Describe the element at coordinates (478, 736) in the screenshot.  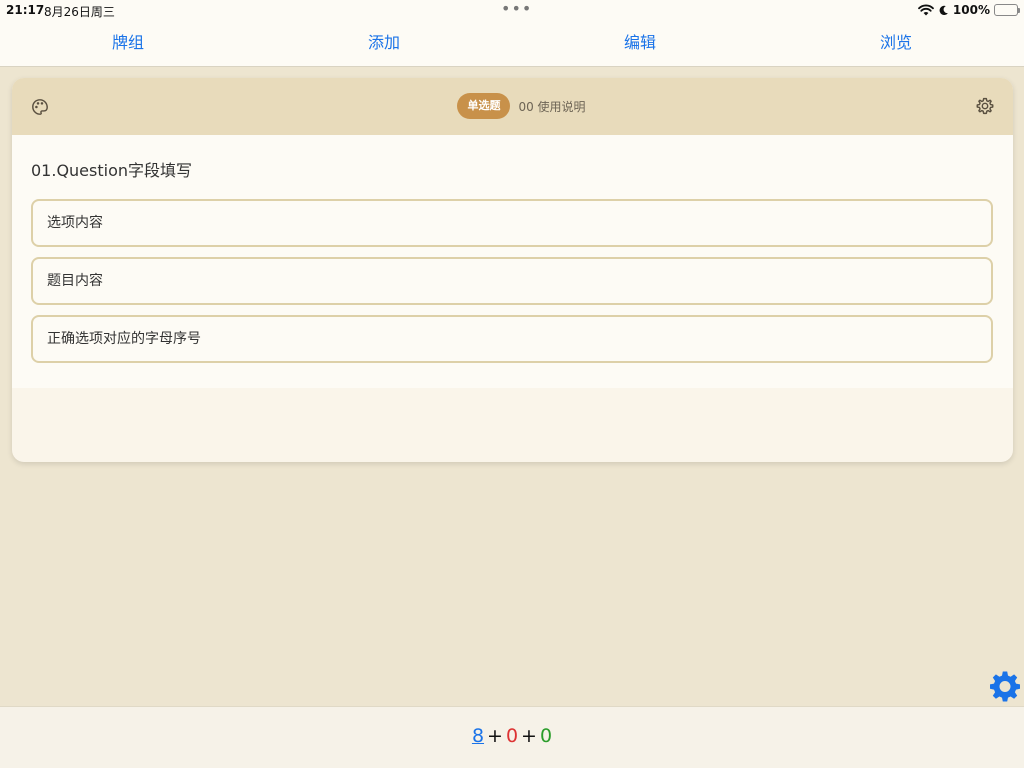
I see `new-count: 8` at that location.